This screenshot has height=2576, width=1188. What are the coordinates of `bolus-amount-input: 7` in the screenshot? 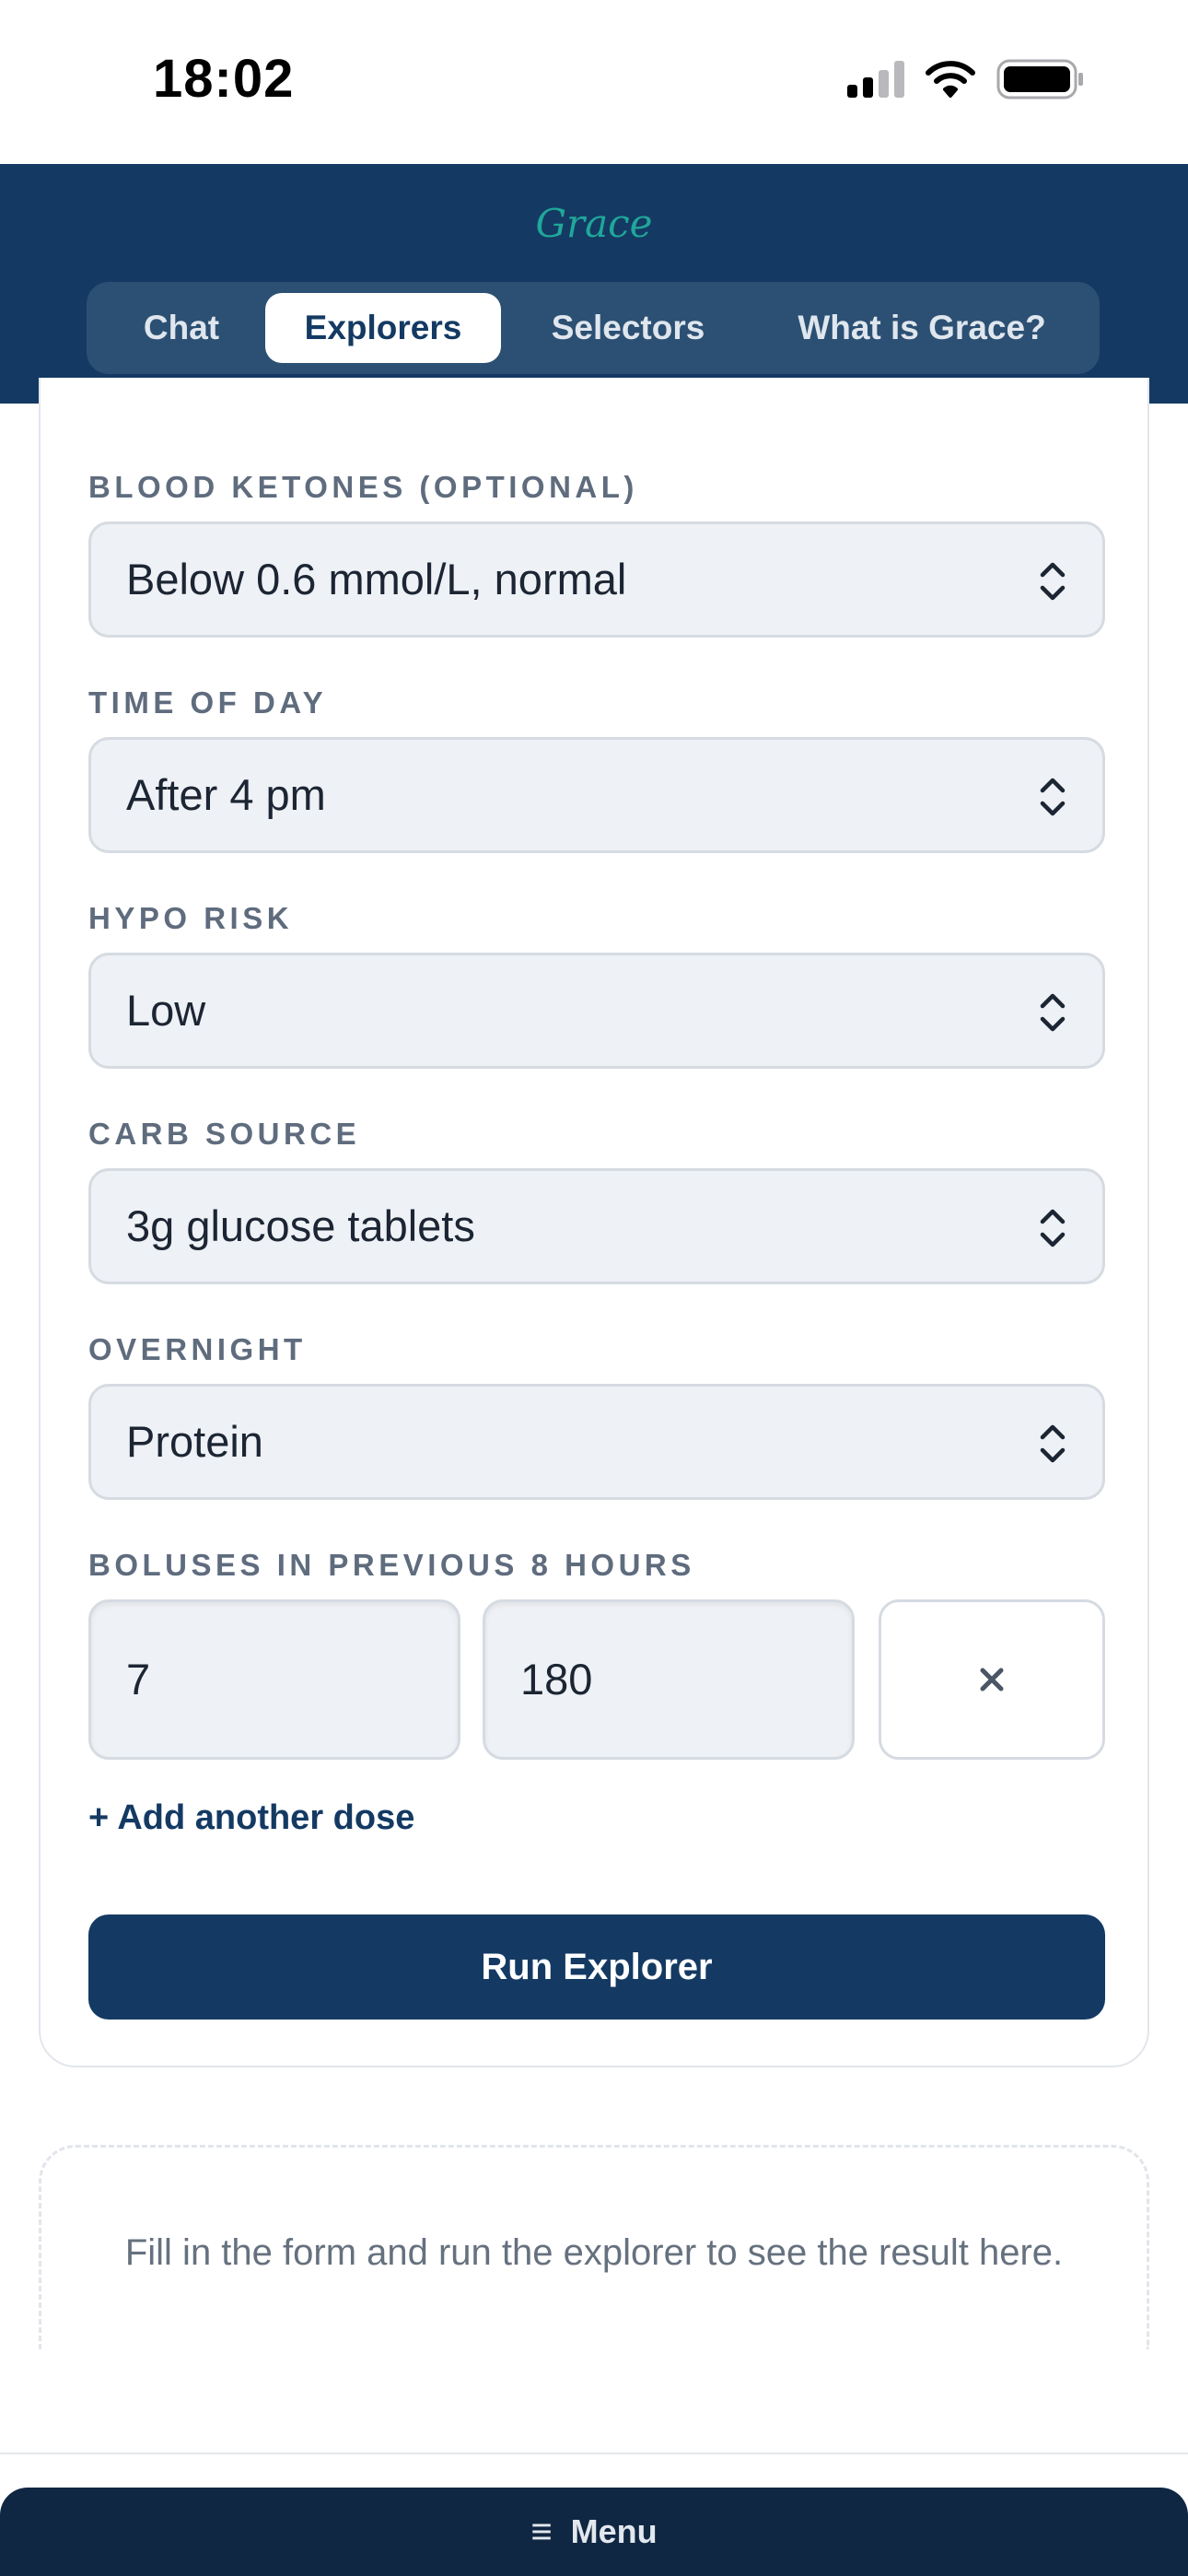 It's located at (274, 1679).